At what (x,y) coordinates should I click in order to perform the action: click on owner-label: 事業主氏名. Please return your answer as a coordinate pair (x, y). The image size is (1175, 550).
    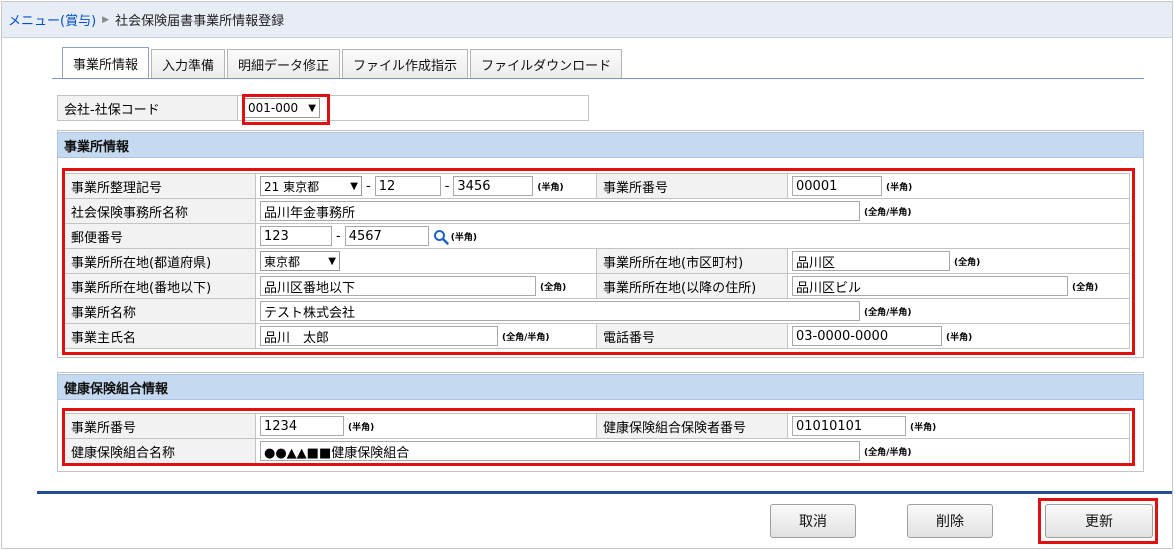
    Looking at the image, I should click on (160, 336).